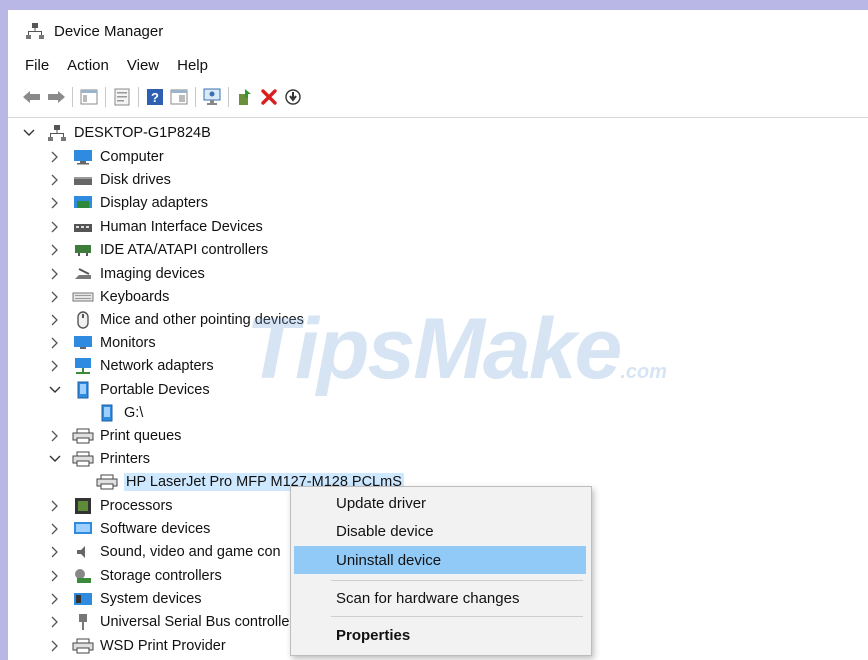 The height and width of the screenshot is (660, 868). I want to click on tree-item-storage-controllers: Storage controllers, so click(135, 576).